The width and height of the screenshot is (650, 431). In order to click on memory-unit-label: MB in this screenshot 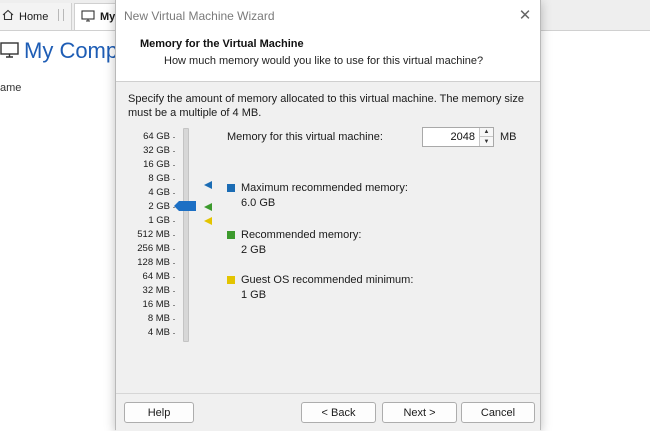, I will do `click(508, 137)`.